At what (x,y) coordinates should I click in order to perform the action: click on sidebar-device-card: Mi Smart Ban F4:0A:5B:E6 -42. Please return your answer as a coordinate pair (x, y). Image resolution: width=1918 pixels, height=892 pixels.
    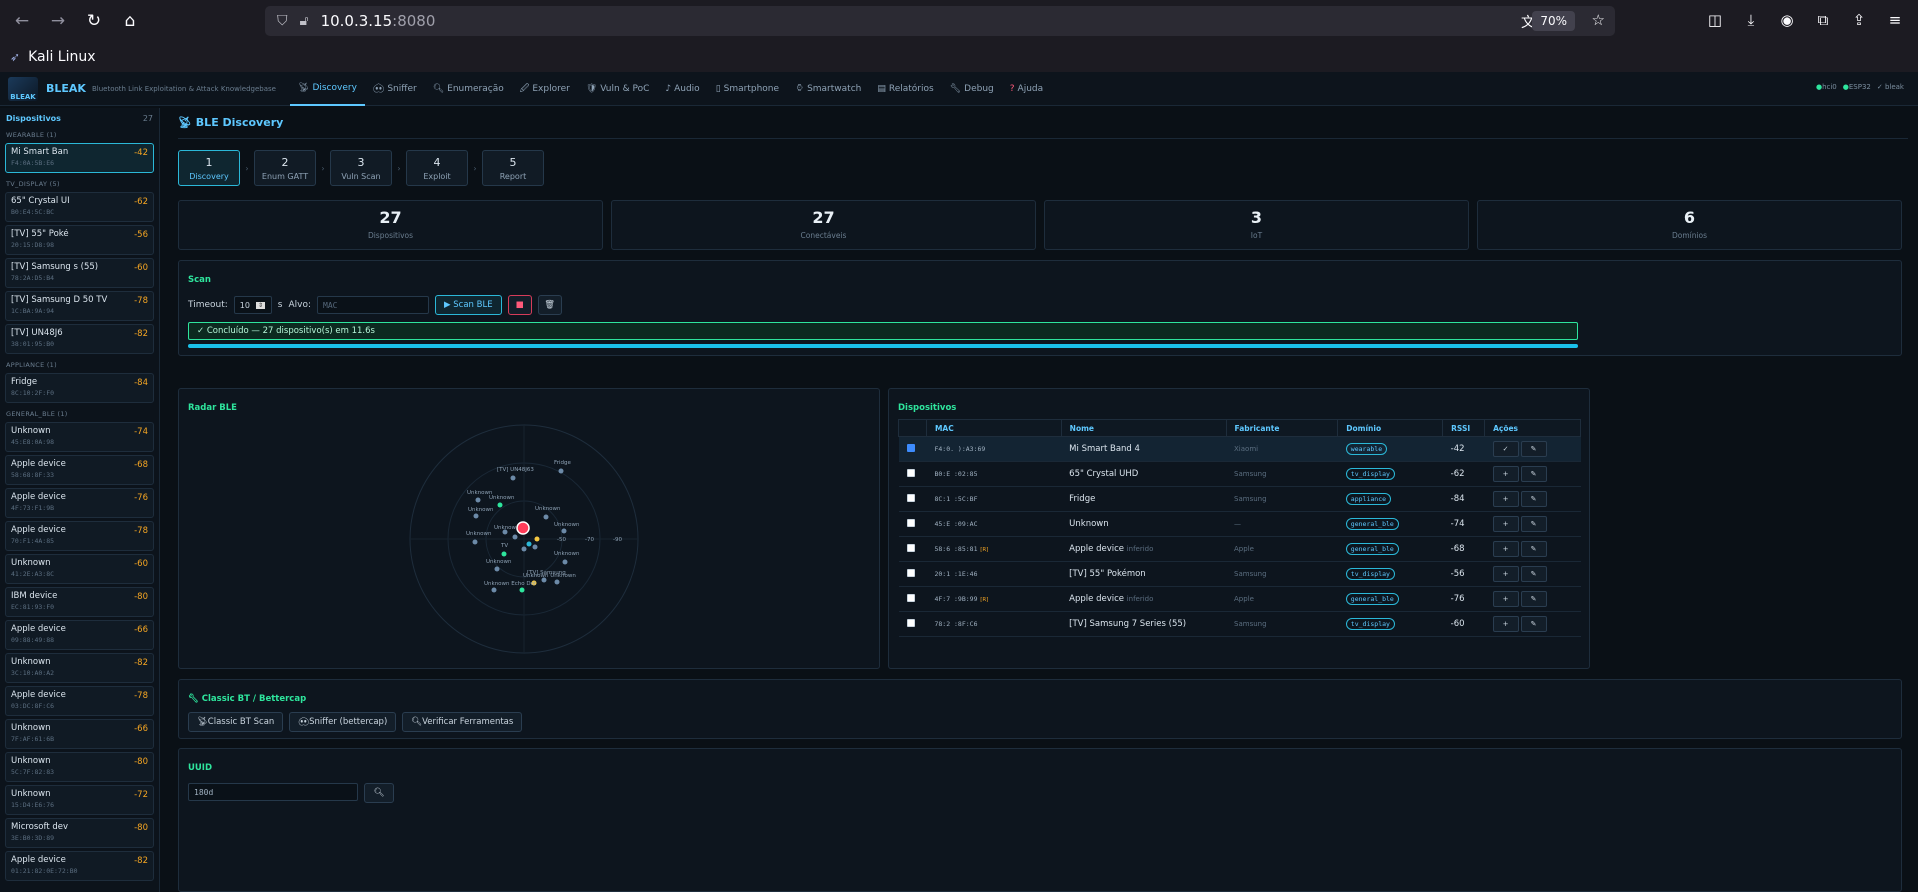
    Looking at the image, I should click on (79, 158).